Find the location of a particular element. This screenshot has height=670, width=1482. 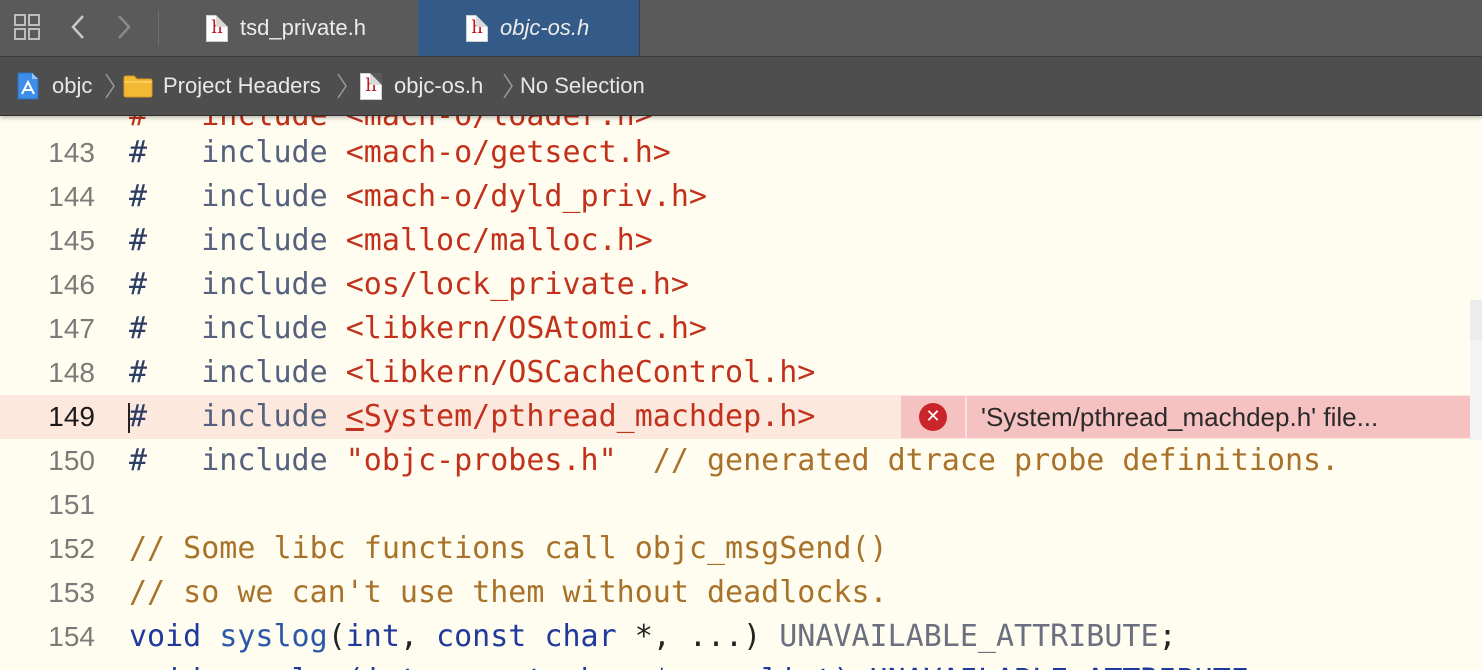

include-path: "objc-probes.h" is located at coordinates (481, 460).